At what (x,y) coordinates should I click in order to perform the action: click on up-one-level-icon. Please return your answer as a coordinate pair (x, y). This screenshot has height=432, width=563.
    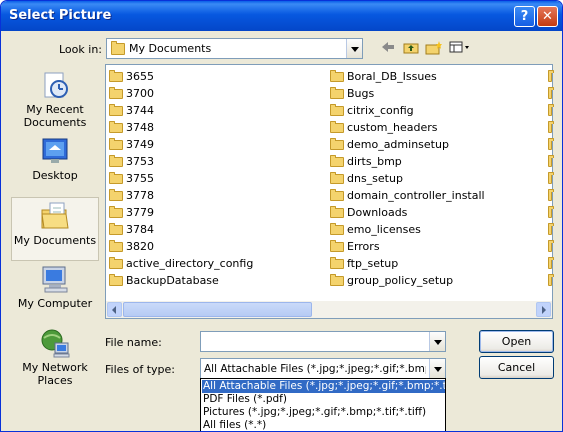
    Looking at the image, I should click on (411, 48).